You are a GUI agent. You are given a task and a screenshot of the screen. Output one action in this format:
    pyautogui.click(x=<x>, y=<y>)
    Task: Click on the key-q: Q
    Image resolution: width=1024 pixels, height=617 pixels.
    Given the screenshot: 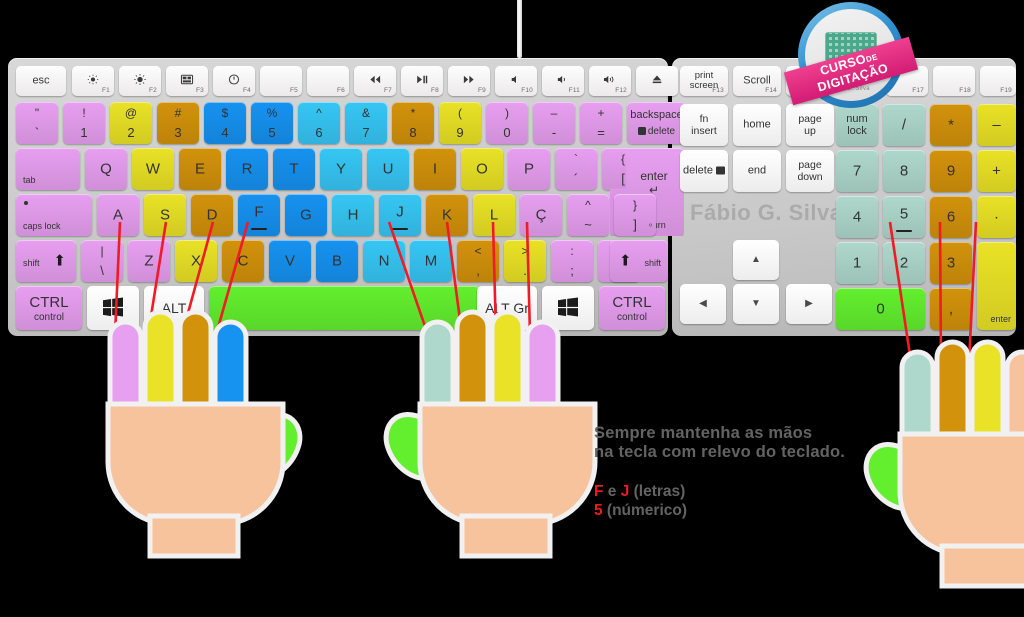 What is the action you would take?
    pyautogui.click(x=106, y=169)
    